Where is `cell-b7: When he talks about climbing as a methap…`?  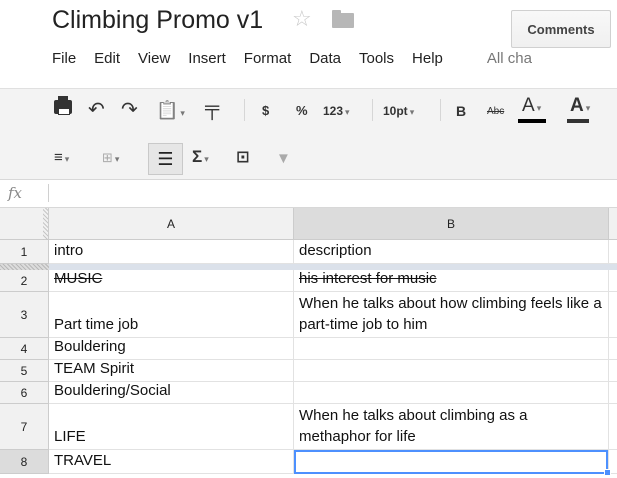 cell-b7: When he talks about climbing as a methap… is located at coordinates (451, 427).